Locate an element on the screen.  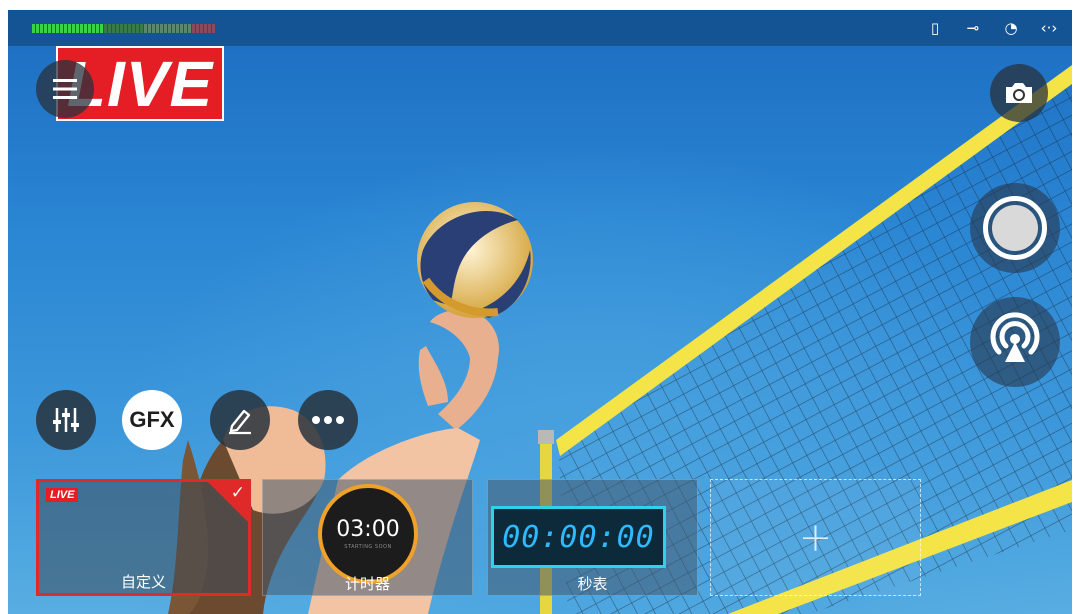
timer-time: 03:00 is located at coordinates (368, 529).